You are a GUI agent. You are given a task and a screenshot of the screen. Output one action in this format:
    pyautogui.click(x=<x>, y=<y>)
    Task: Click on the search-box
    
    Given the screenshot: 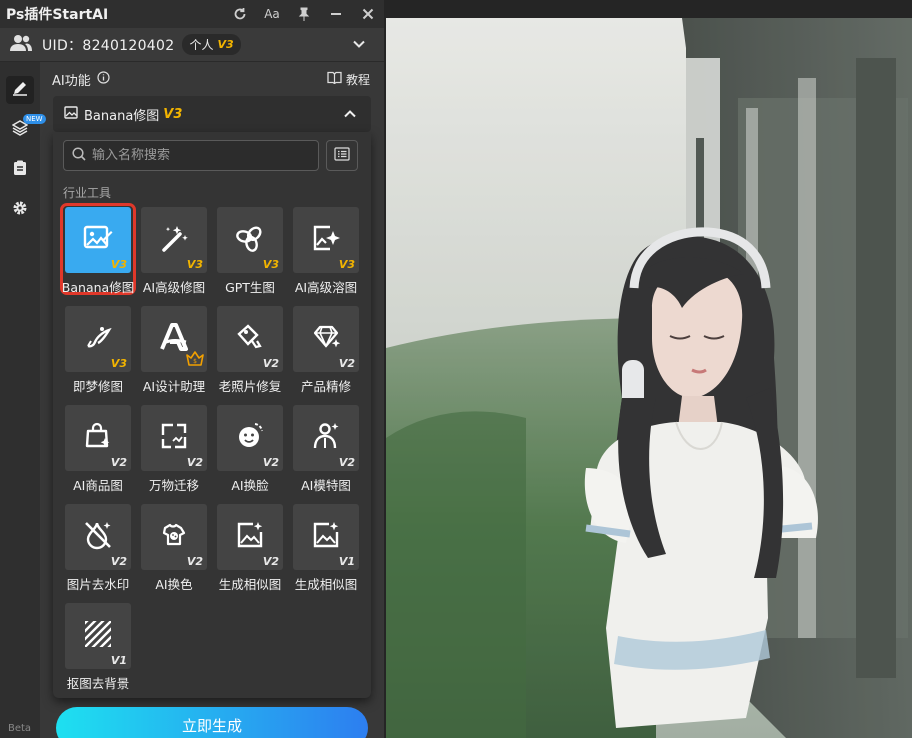 What is the action you would take?
    pyautogui.click(x=191, y=155)
    